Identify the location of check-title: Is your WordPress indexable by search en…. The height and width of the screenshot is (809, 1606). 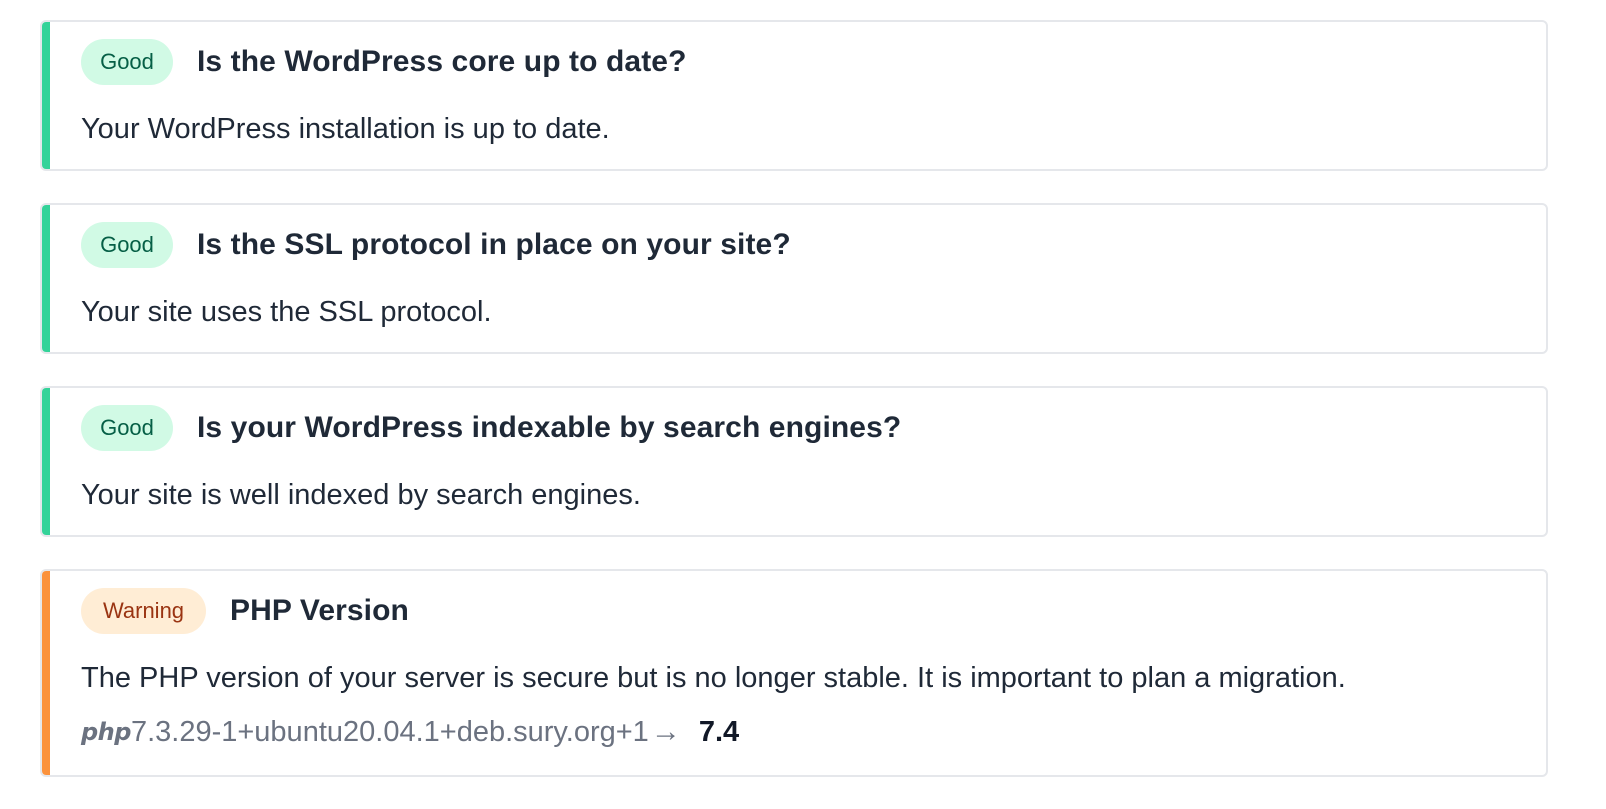
(549, 427).